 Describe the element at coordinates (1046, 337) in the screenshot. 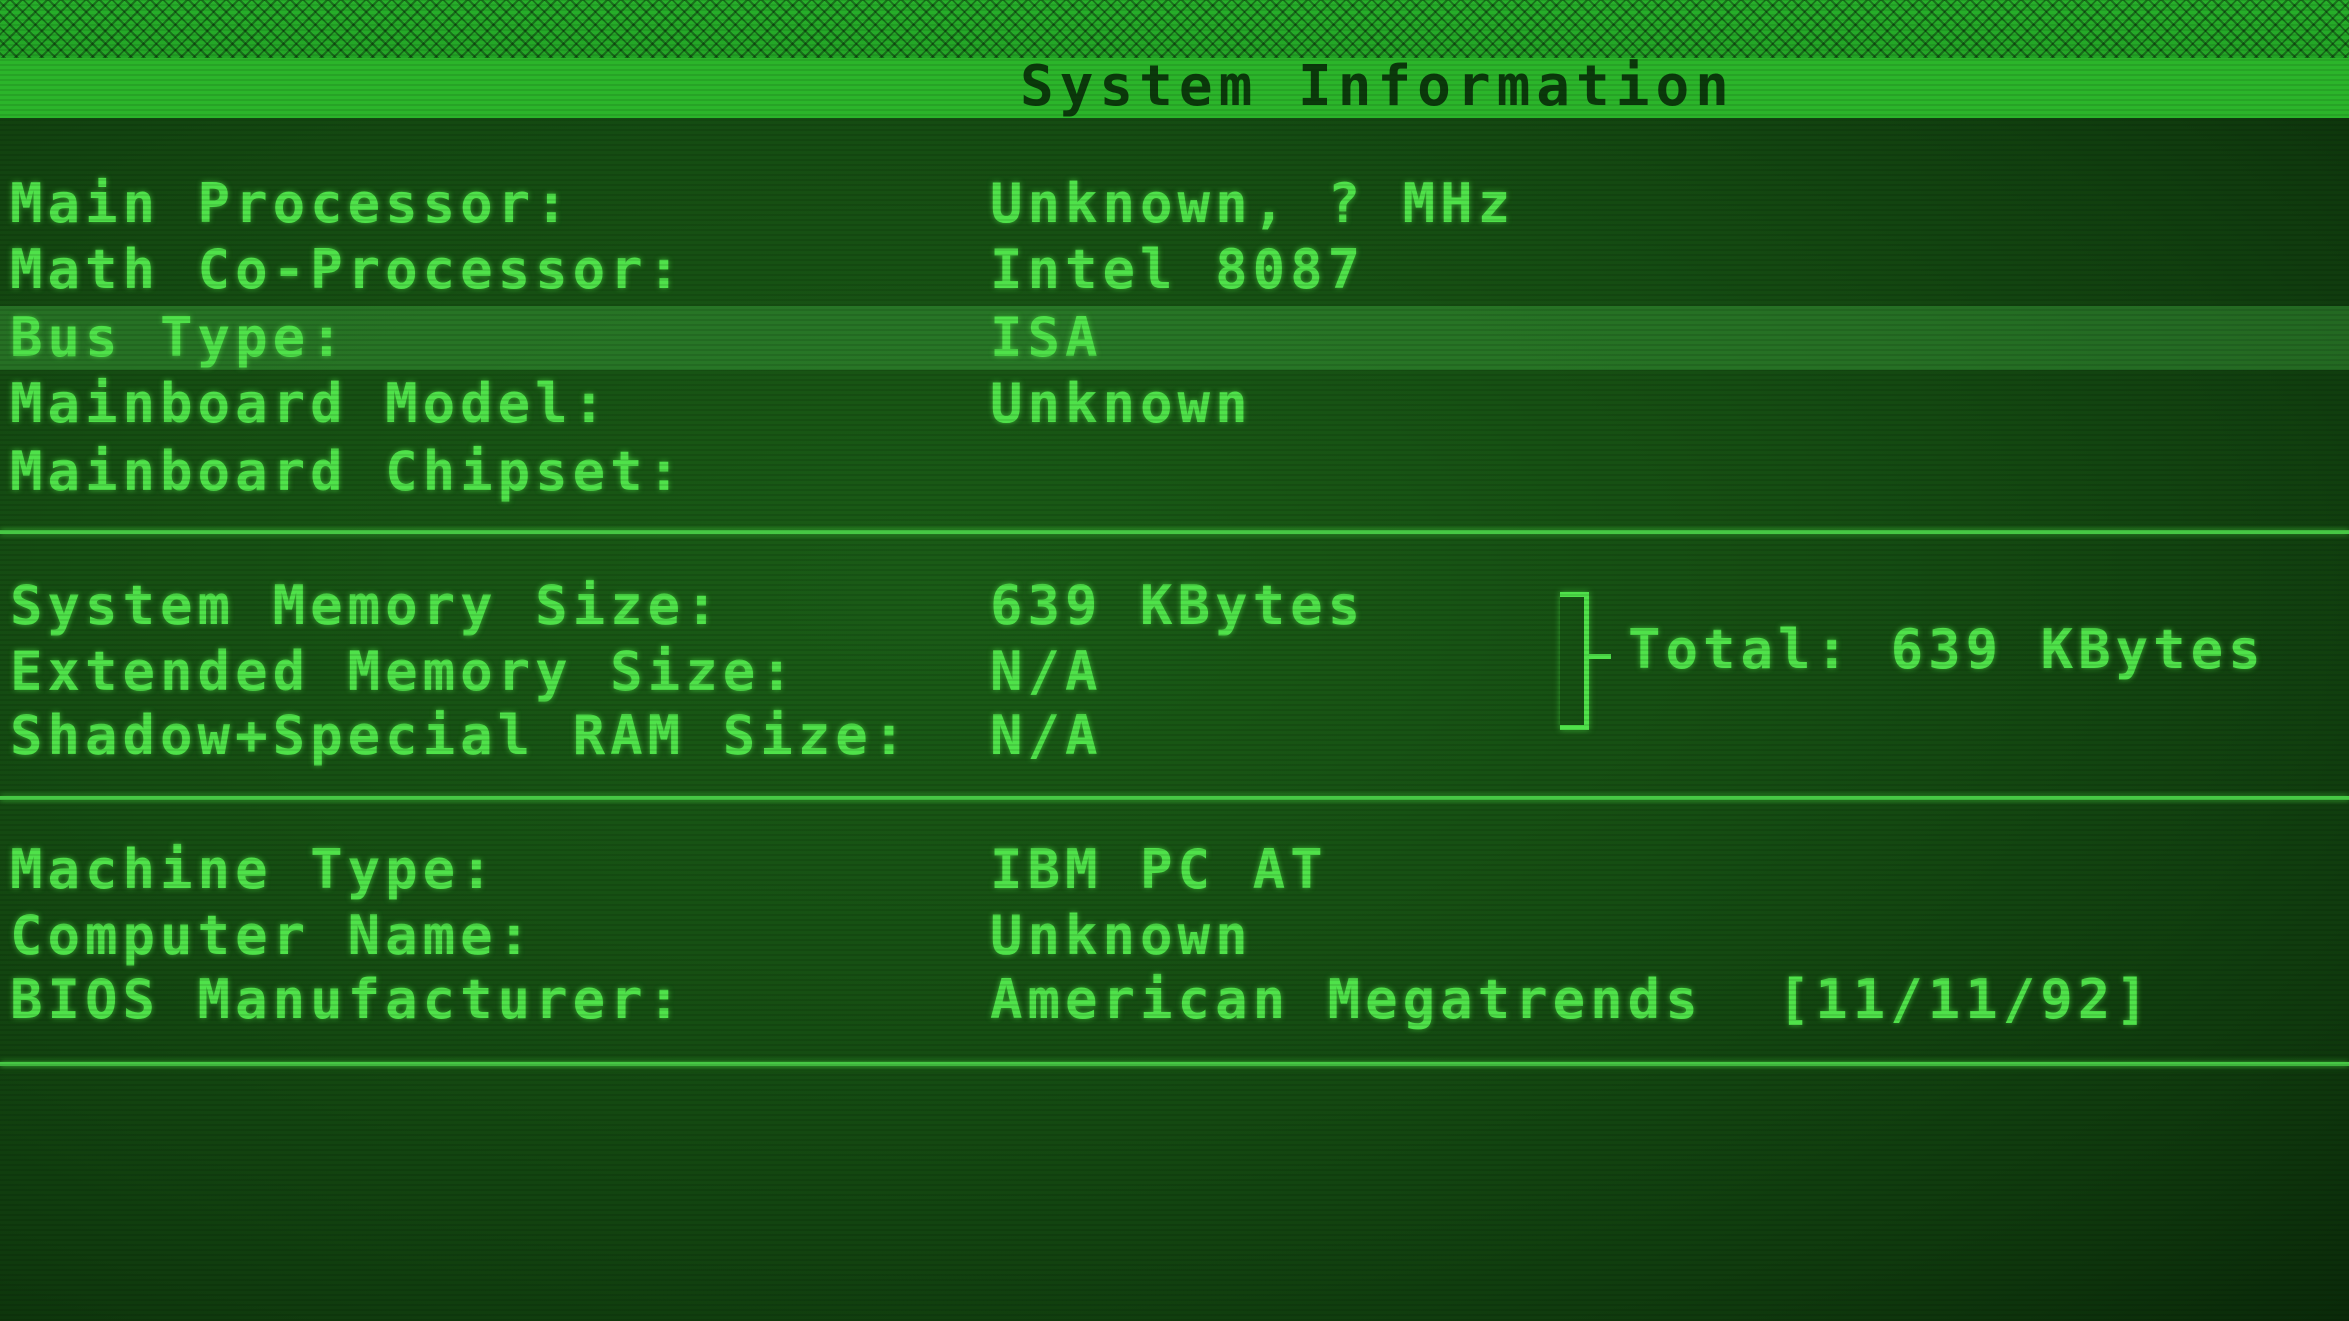

I see `bus-type-value: ISA` at that location.